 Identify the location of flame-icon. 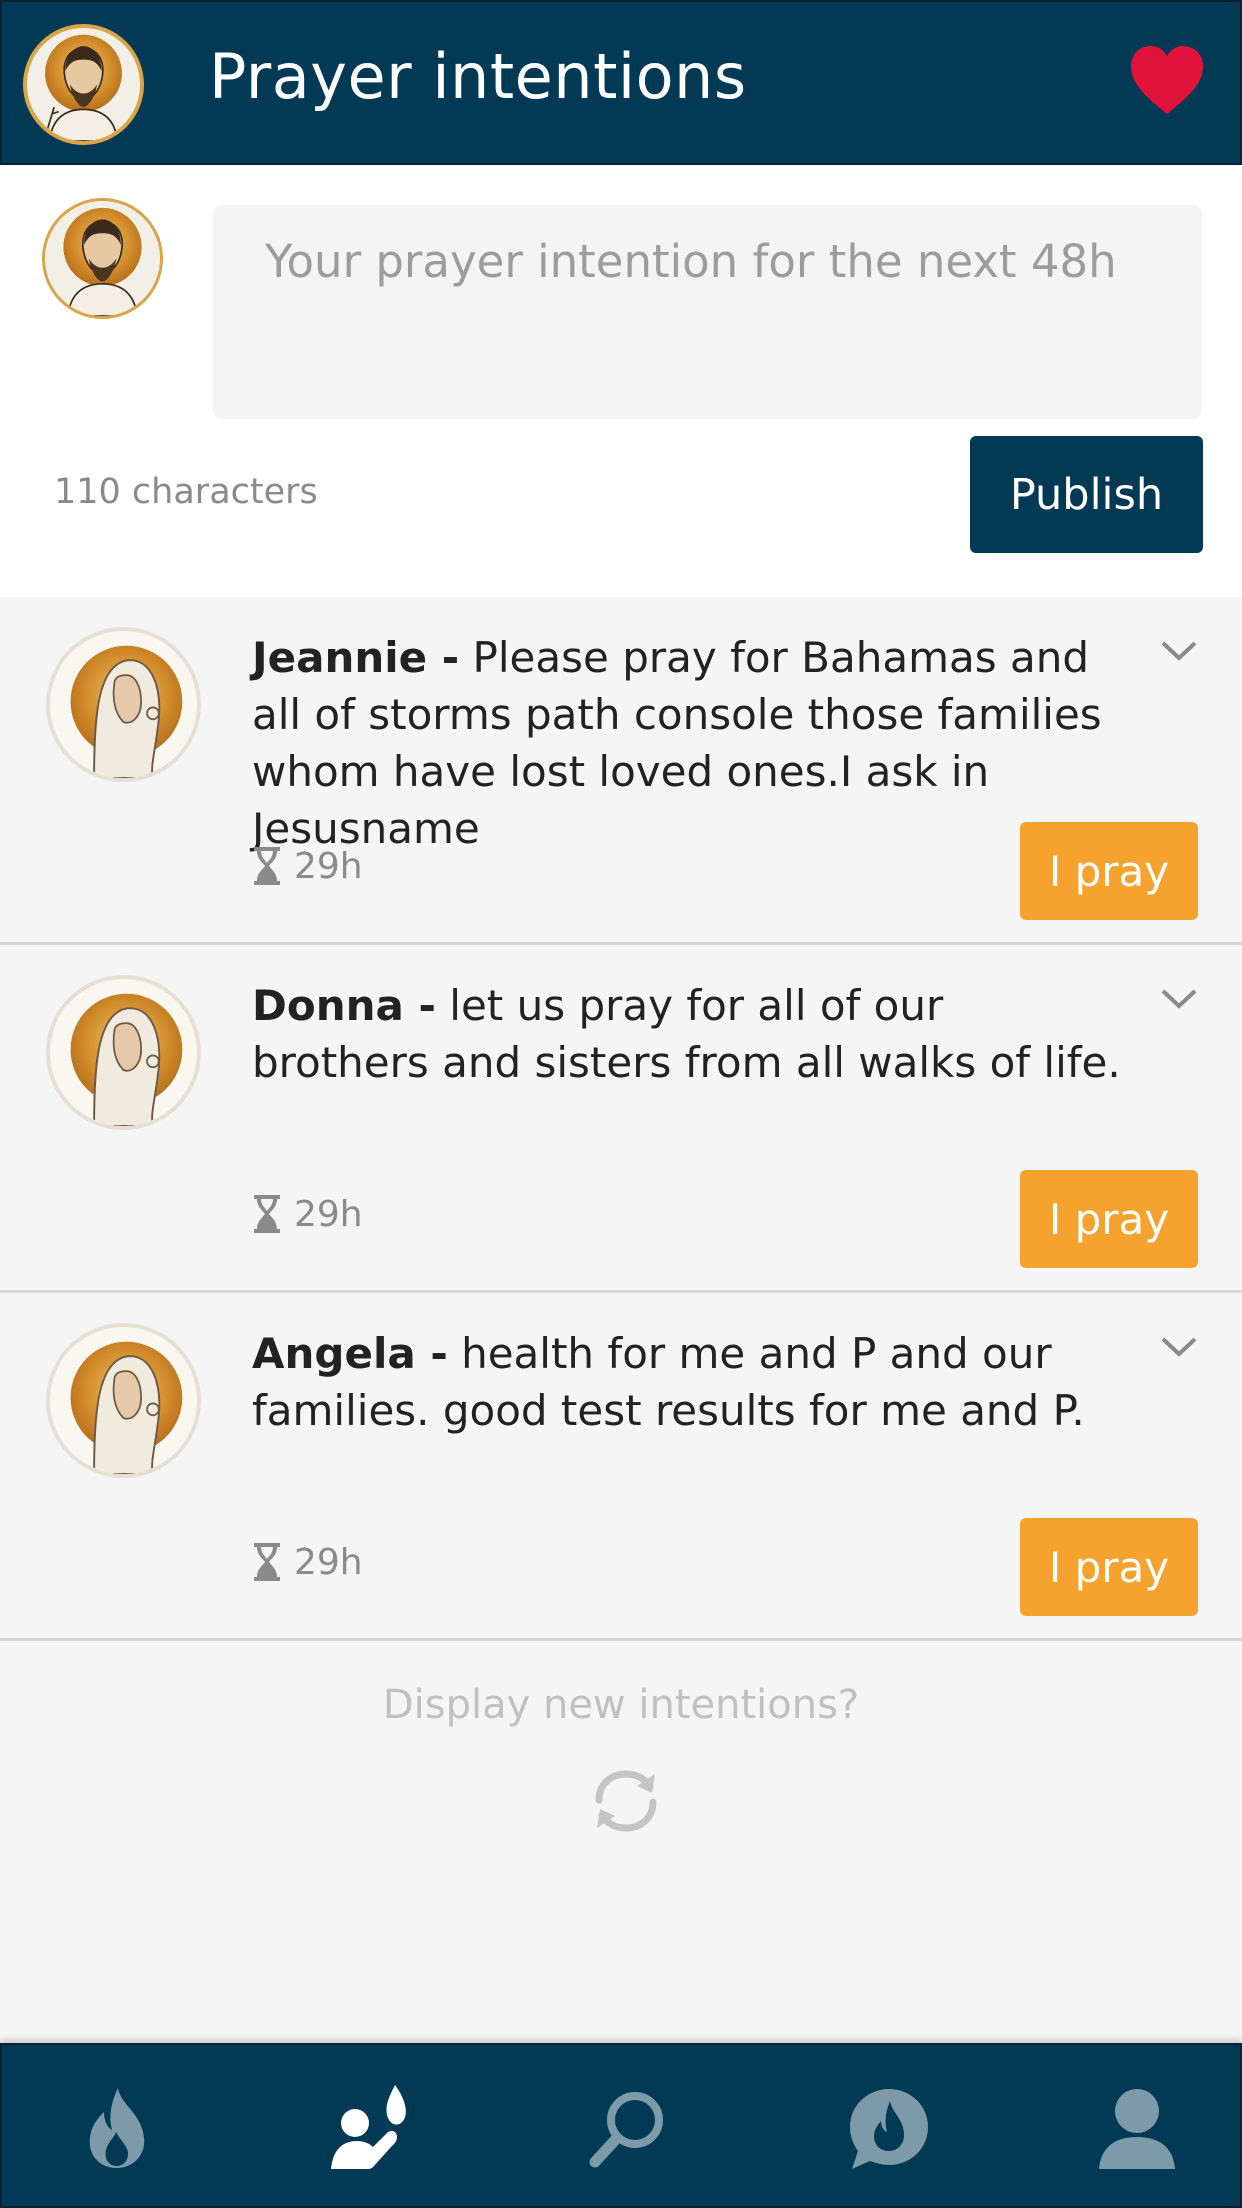
(117, 2128).